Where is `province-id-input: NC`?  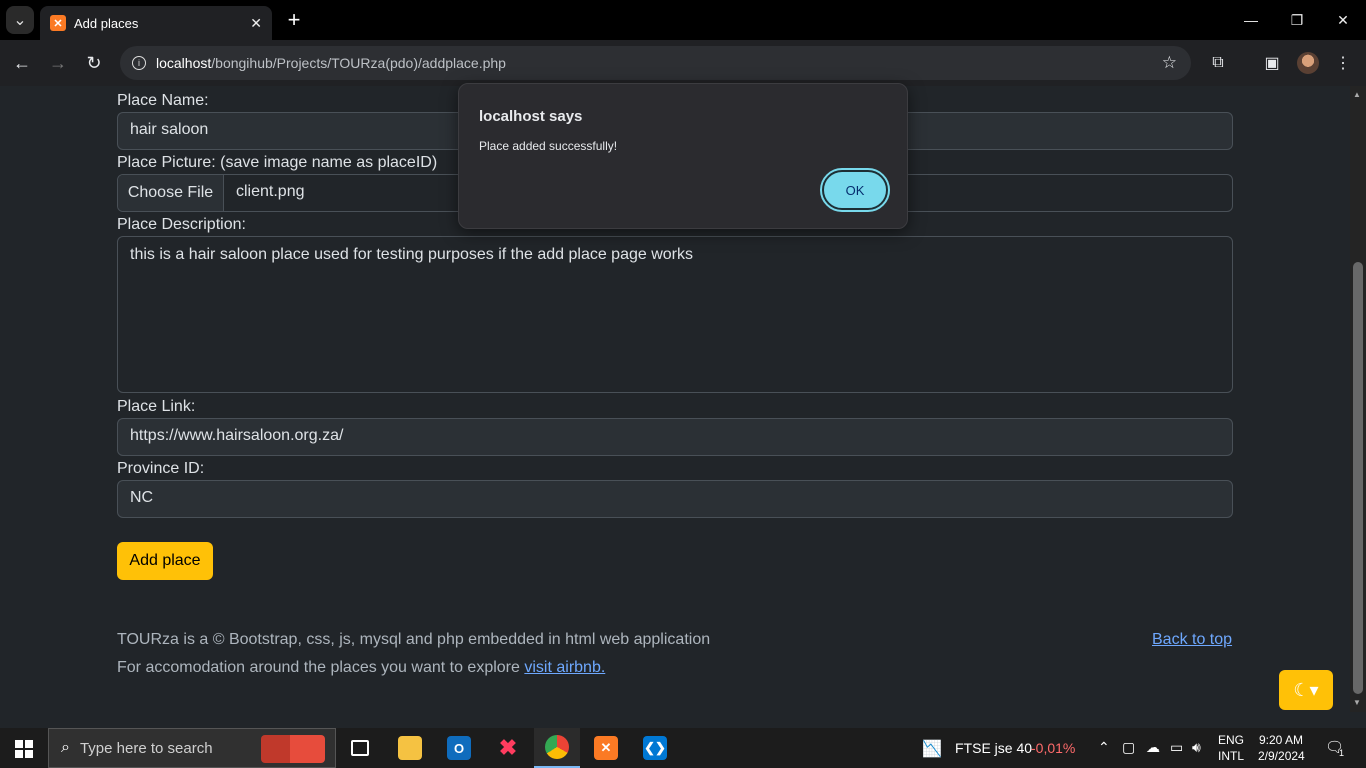
province-id-input: NC is located at coordinates (675, 499).